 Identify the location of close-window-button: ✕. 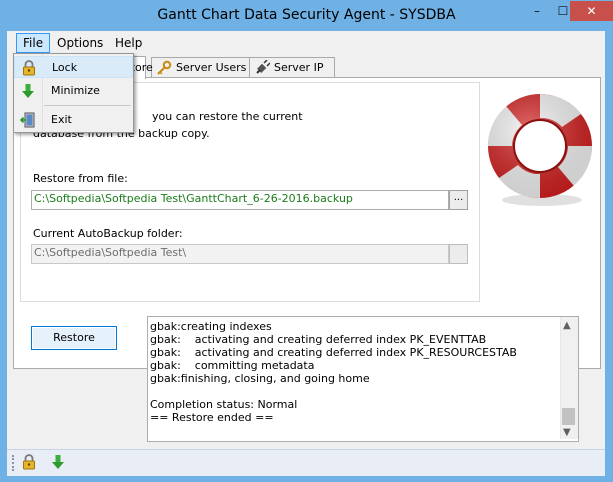
(591, 11).